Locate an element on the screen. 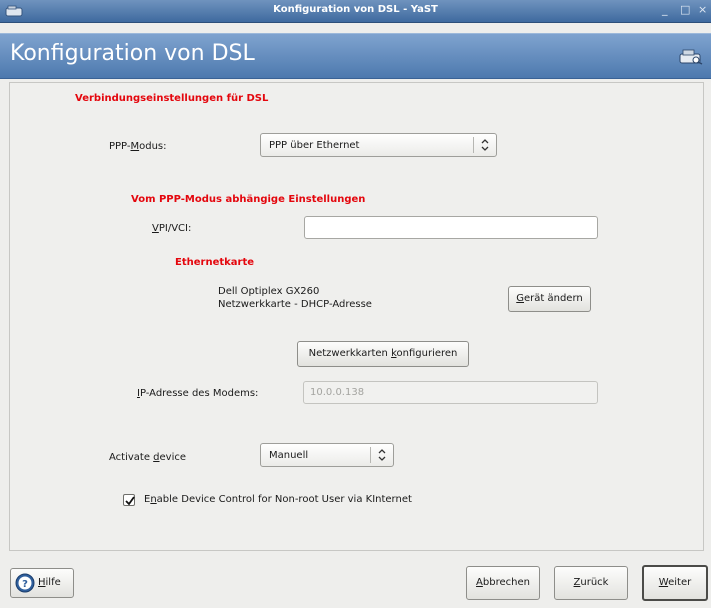 The width and height of the screenshot is (711, 608). help-button-label: Hilfe is located at coordinates (49, 582).